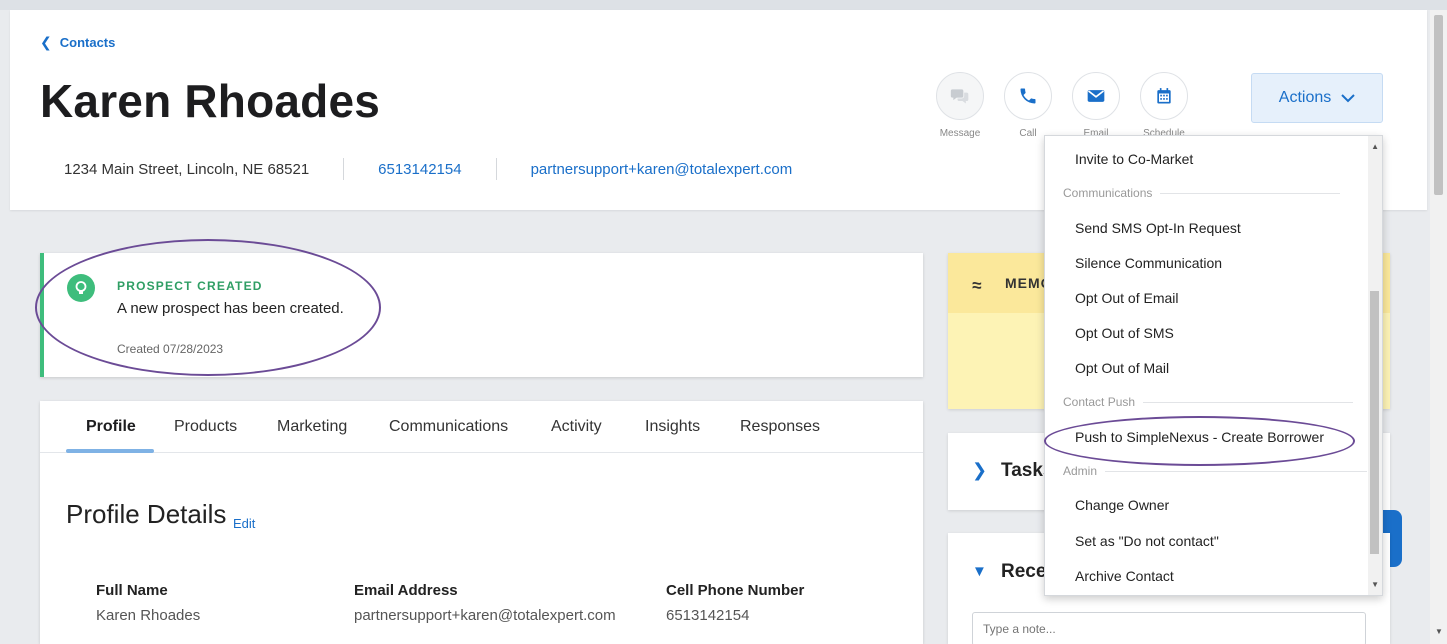 This screenshot has height=644, width=1447. What do you see at coordinates (1108, 193) in the screenshot?
I see `menu-section-label: Communications` at bounding box center [1108, 193].